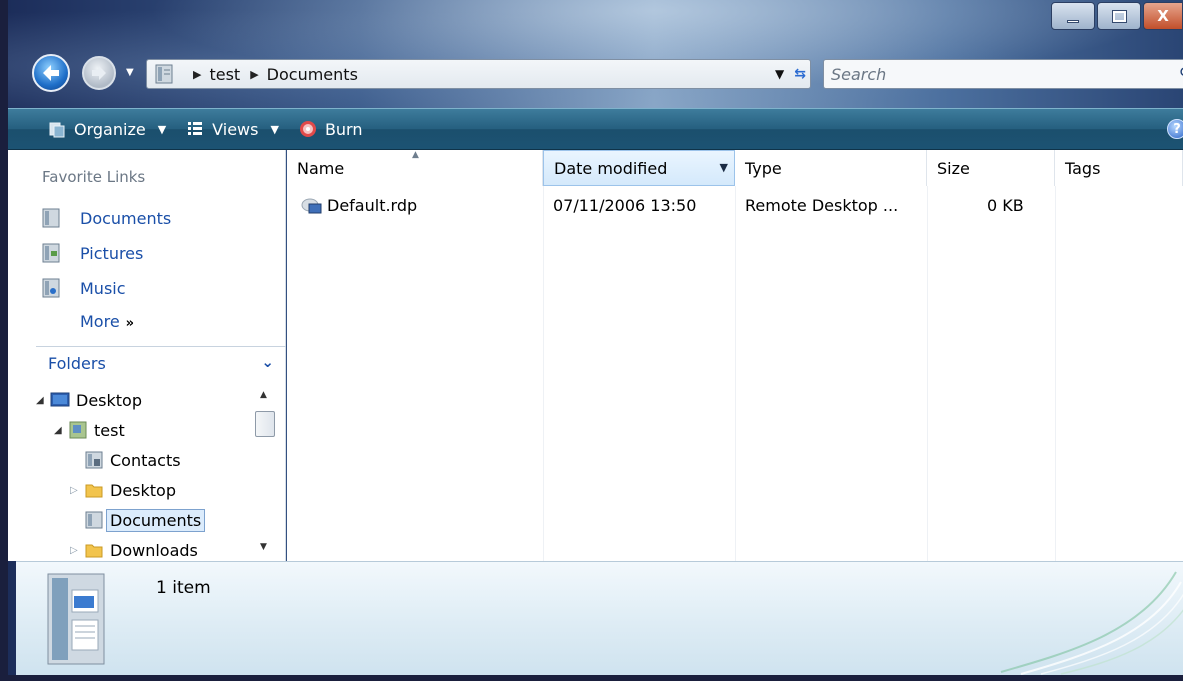 The image size is (1183, 681). I want to click on organize-label: Organize, so click(110, 129).